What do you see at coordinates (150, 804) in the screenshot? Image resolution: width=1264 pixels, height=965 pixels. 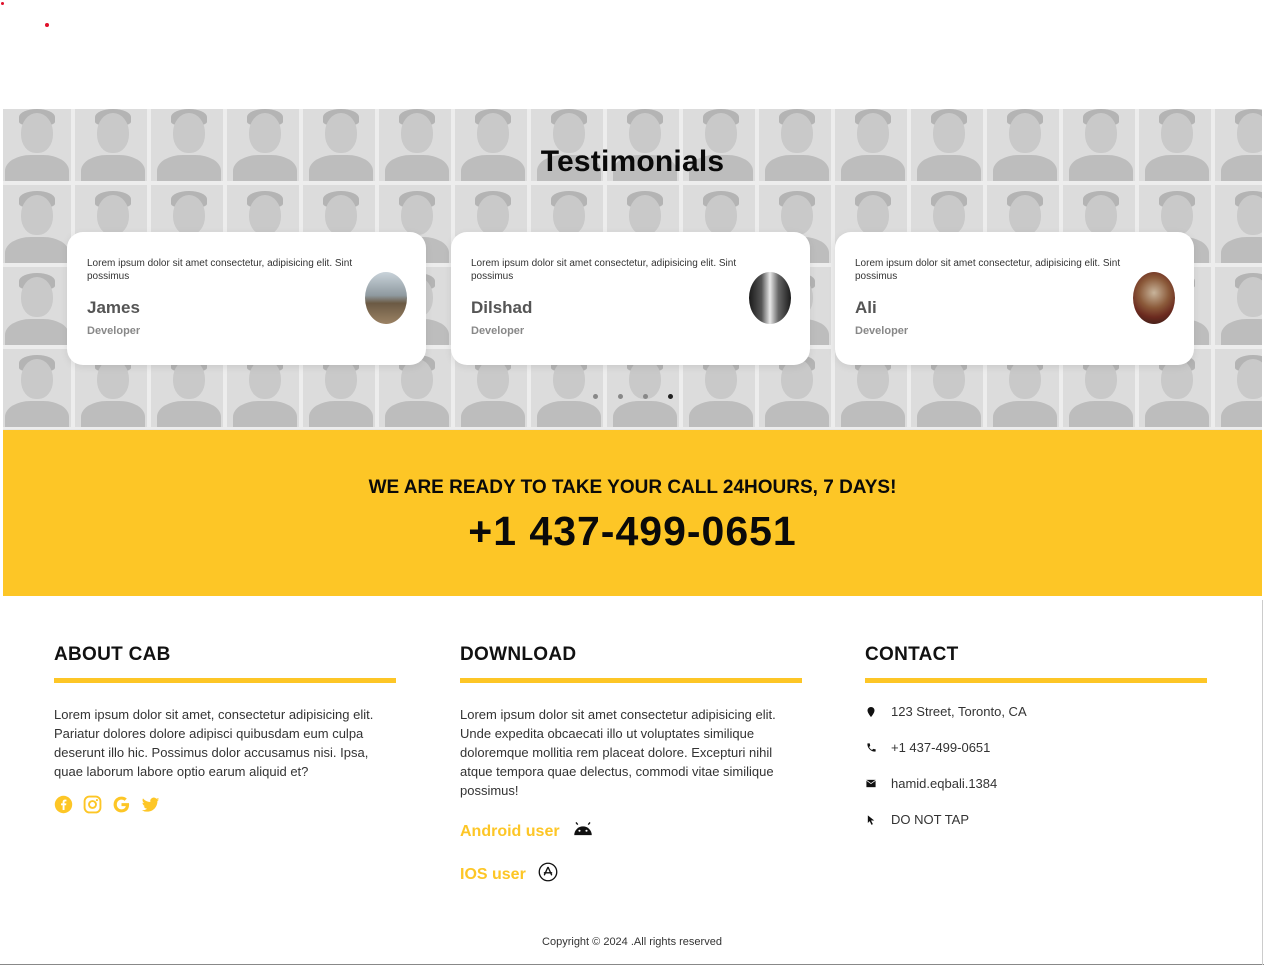 I see `twitter-icon` at bounding box center [150, 804].